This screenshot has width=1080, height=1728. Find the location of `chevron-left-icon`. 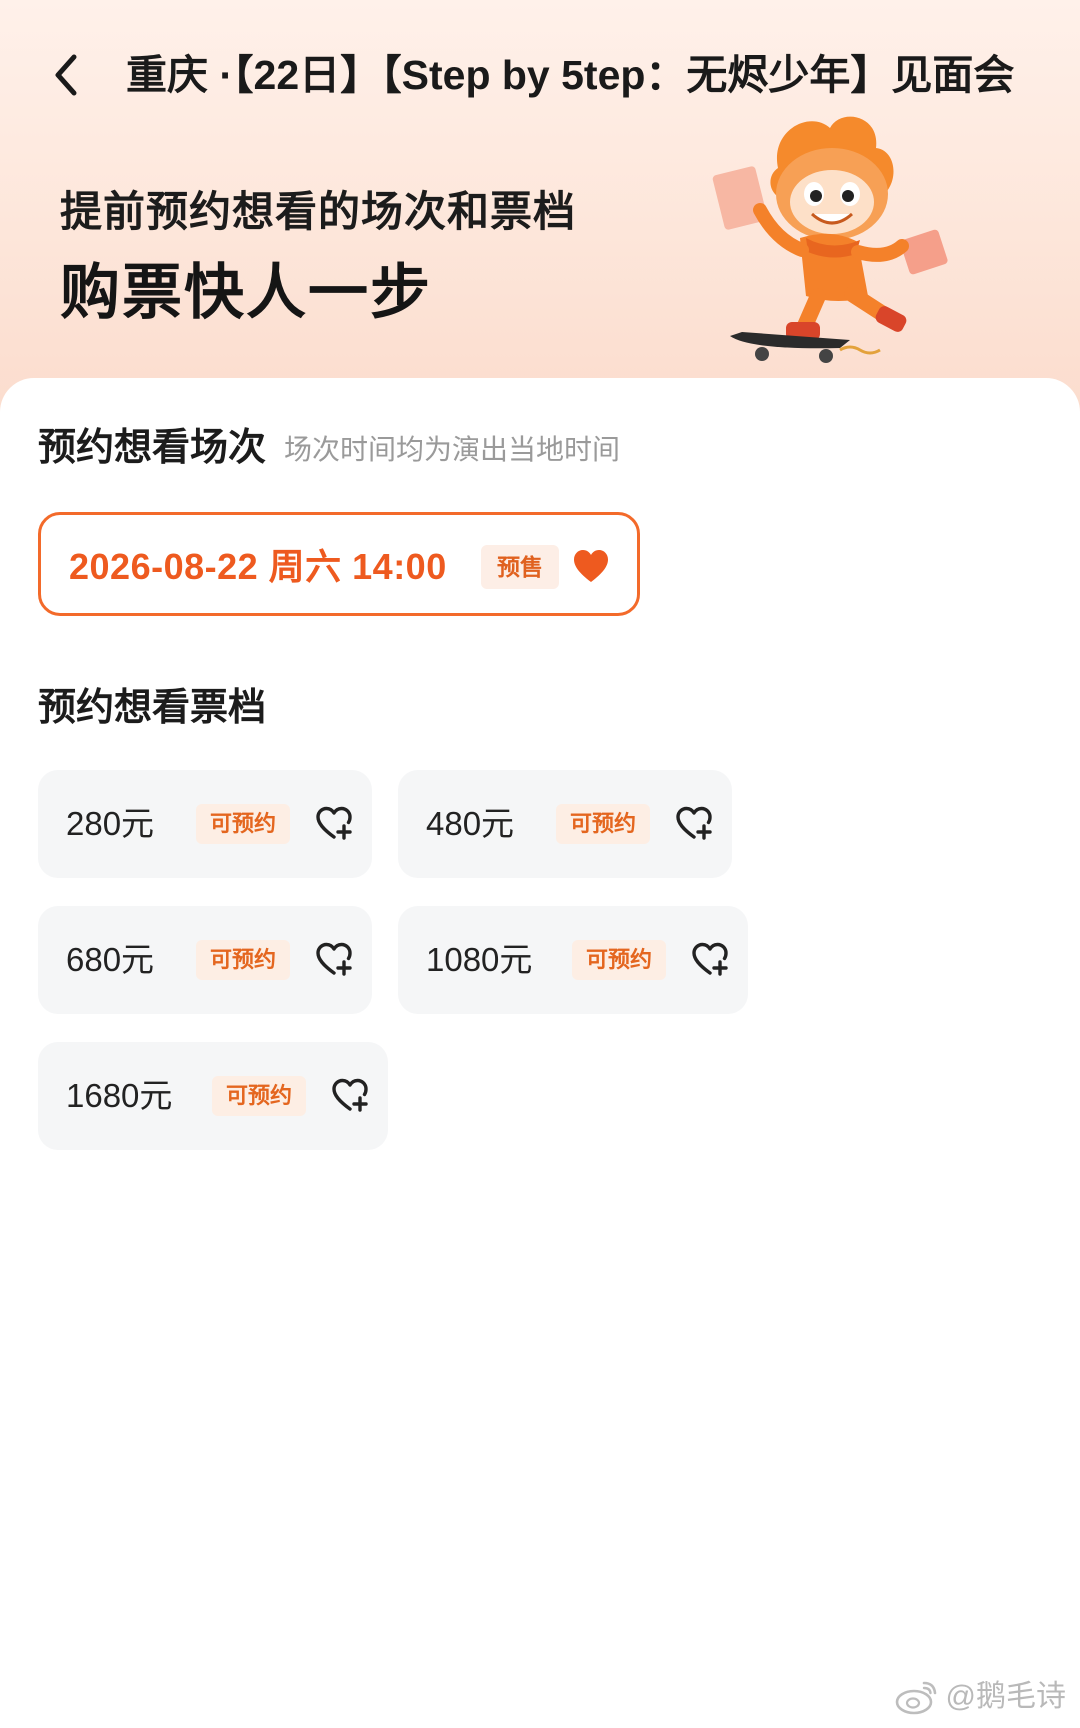

chevron-left-icon is located at coordinates (66, 75).